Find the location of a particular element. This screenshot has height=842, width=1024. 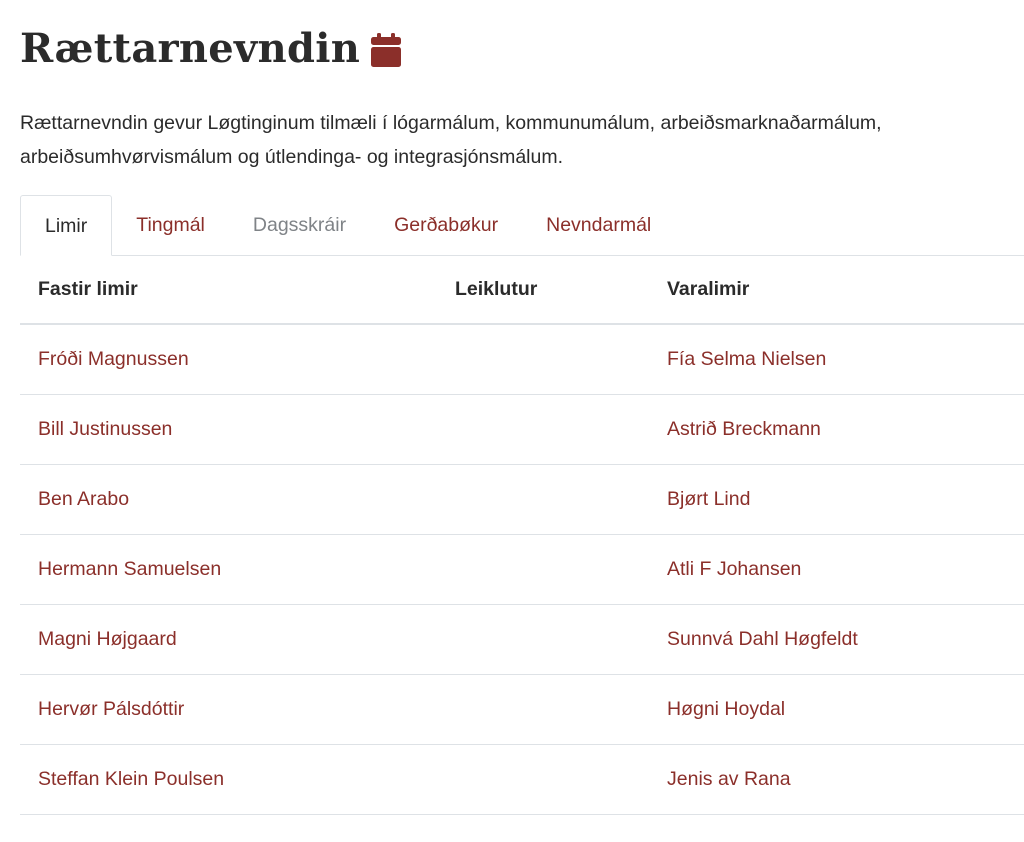

table-row: Magni Højgaard Sunnvá Dahl Høgfeldt is located at coordinates (522, 639).